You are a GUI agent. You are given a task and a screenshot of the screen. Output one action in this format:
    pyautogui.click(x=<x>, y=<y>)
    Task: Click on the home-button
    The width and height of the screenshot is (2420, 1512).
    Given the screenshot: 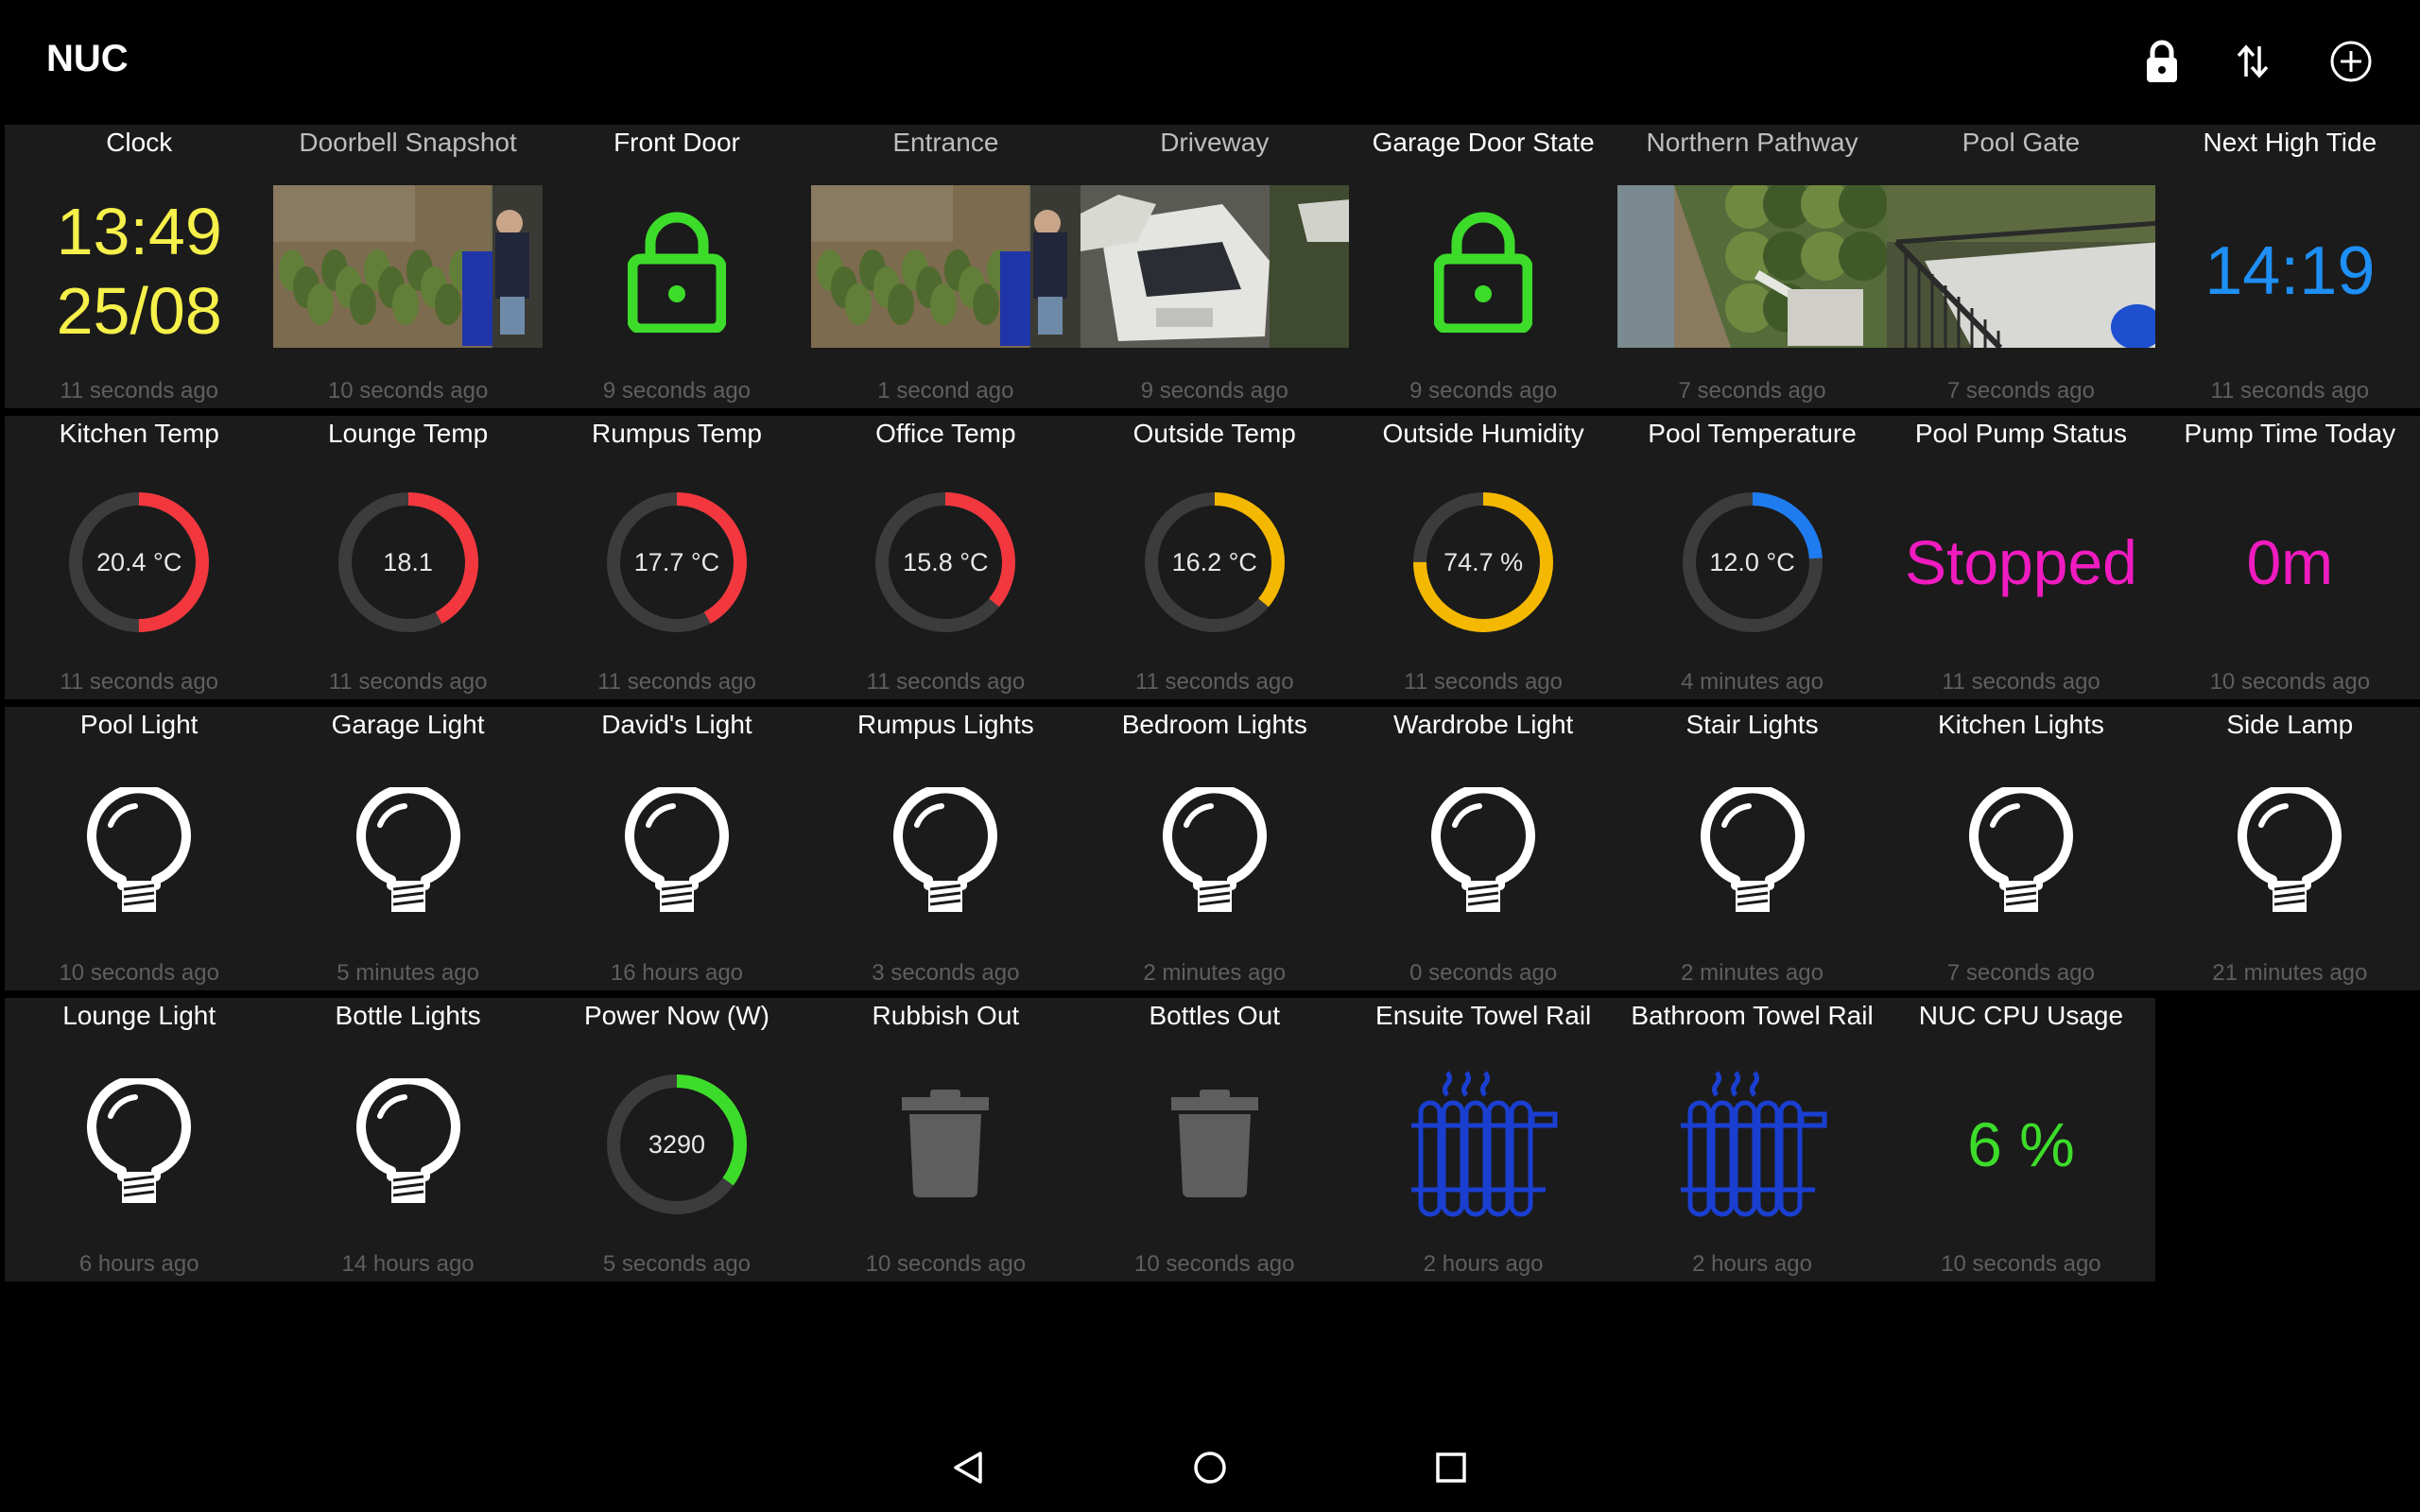 What is the action you would take?
    pyautogui.click(x=1210, y=1467)
    